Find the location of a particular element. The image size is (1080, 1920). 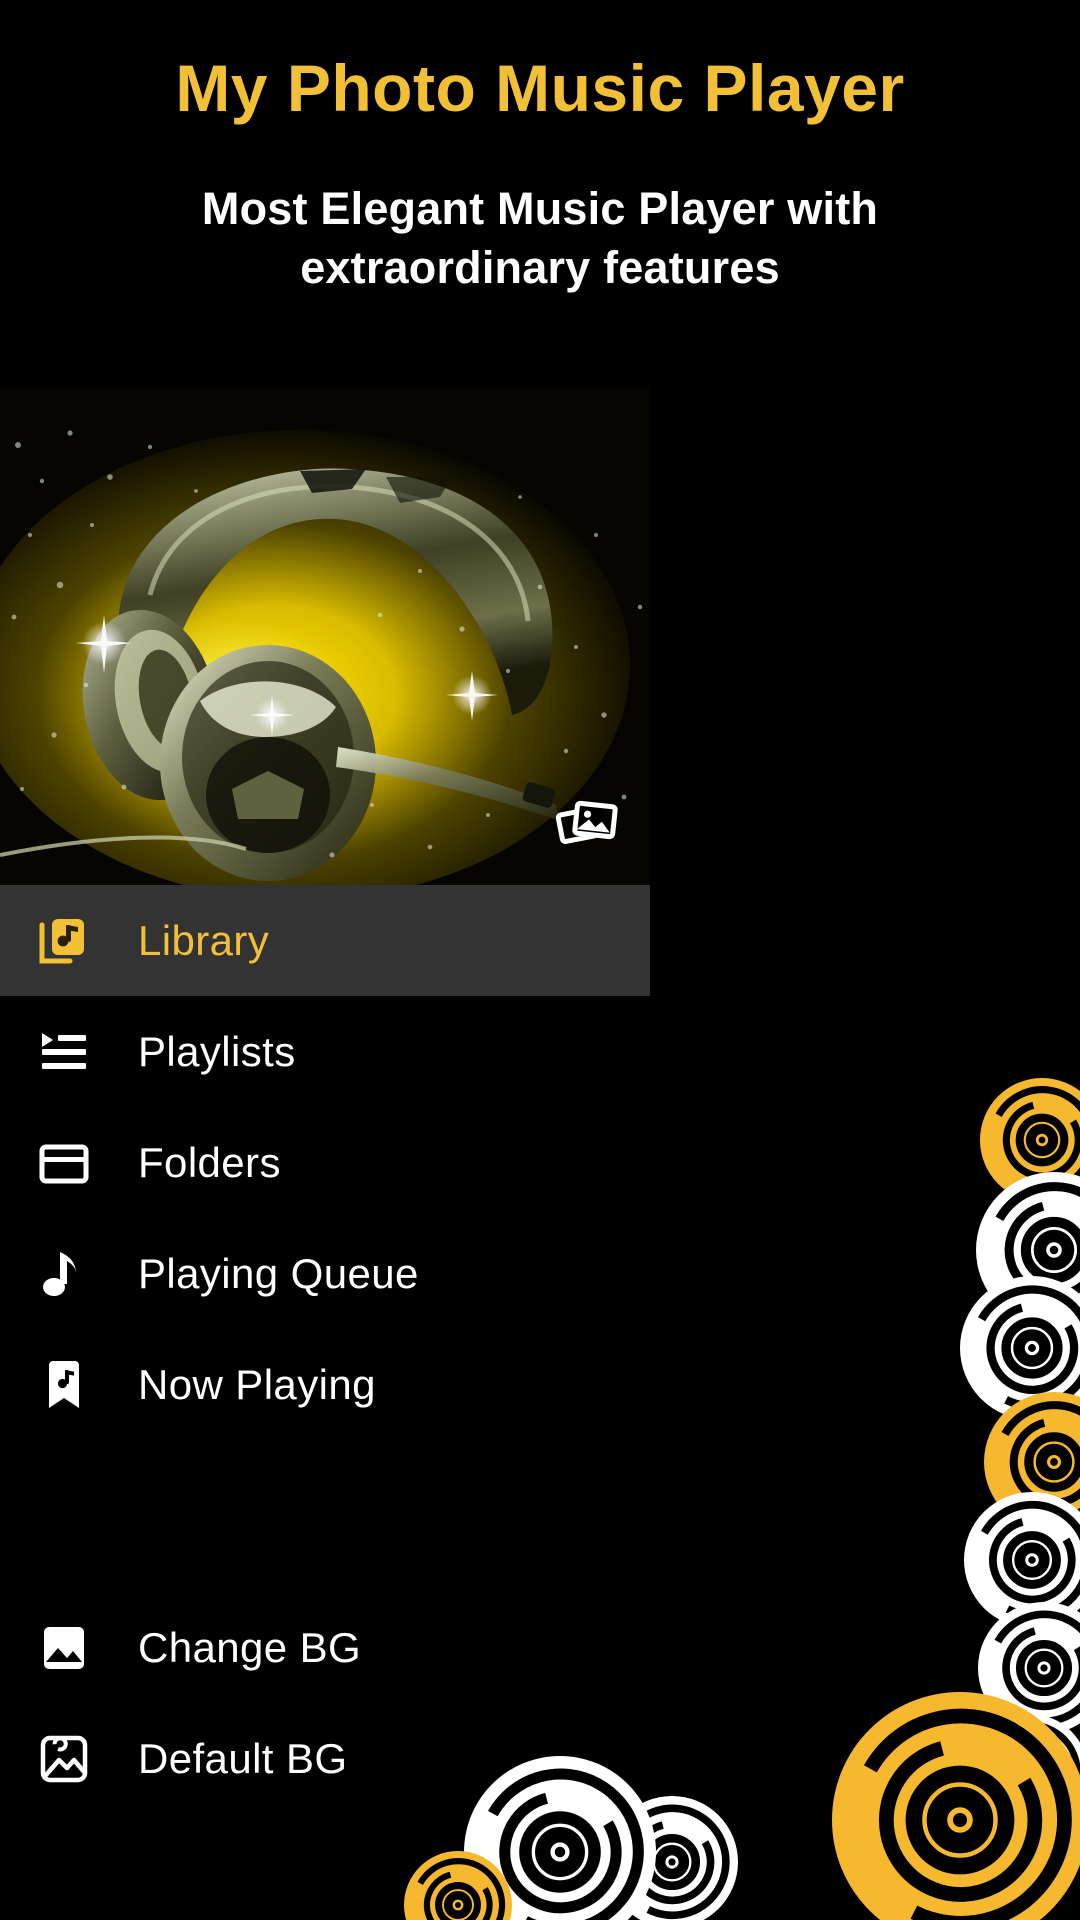

menu-item-label: Folders is located at coordinates (209, 1162).